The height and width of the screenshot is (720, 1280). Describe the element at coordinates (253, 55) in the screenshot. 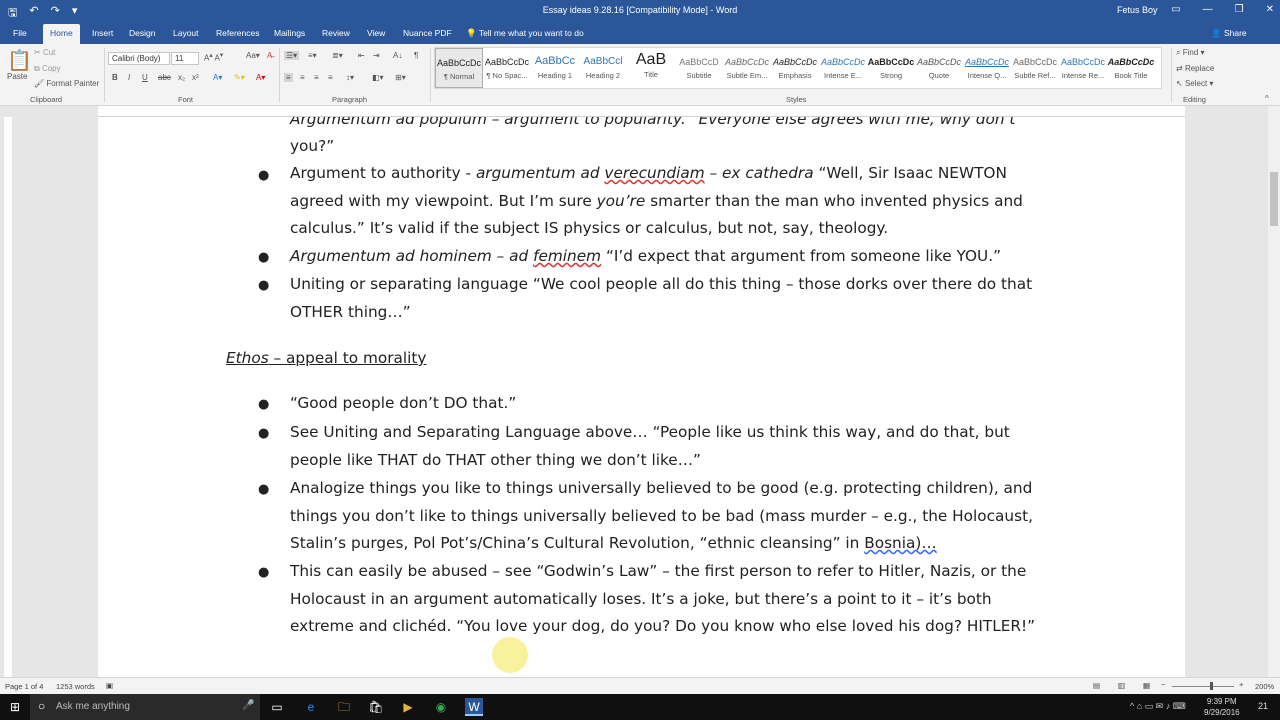

I see `change-case-icon: Aa▾` at that location.